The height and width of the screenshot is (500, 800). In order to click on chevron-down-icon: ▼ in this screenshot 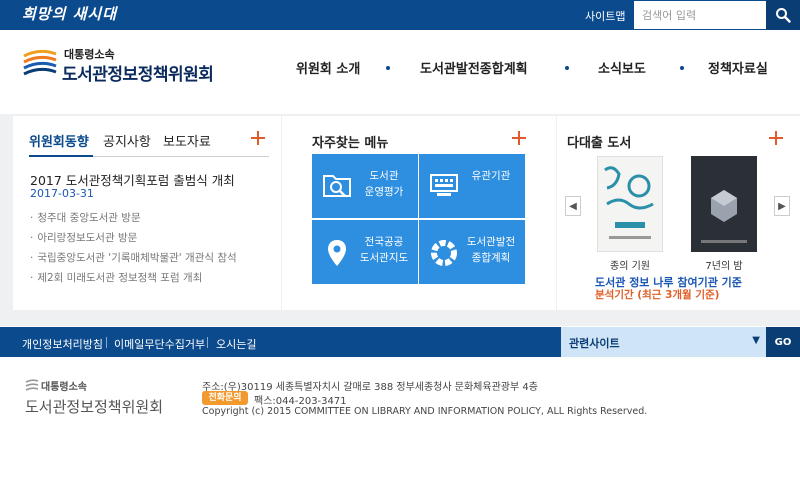, I will do `click(756, 340)`.